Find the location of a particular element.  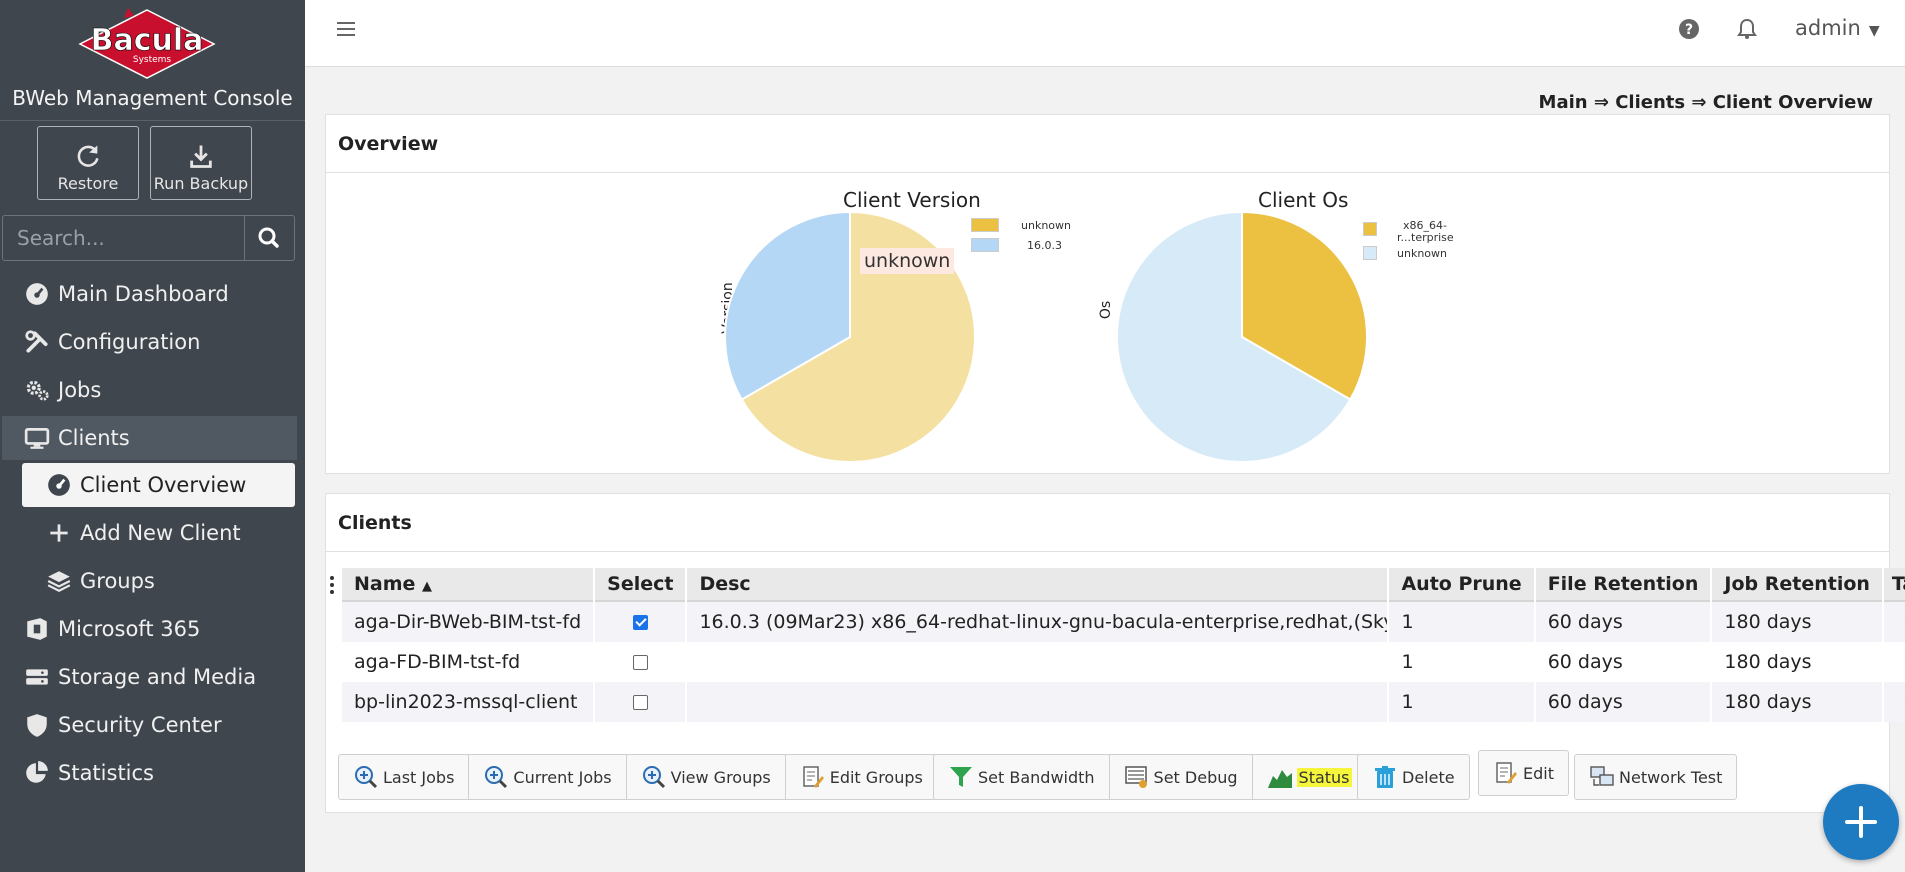

dashboard-icon is located at coordinates (37, 294).